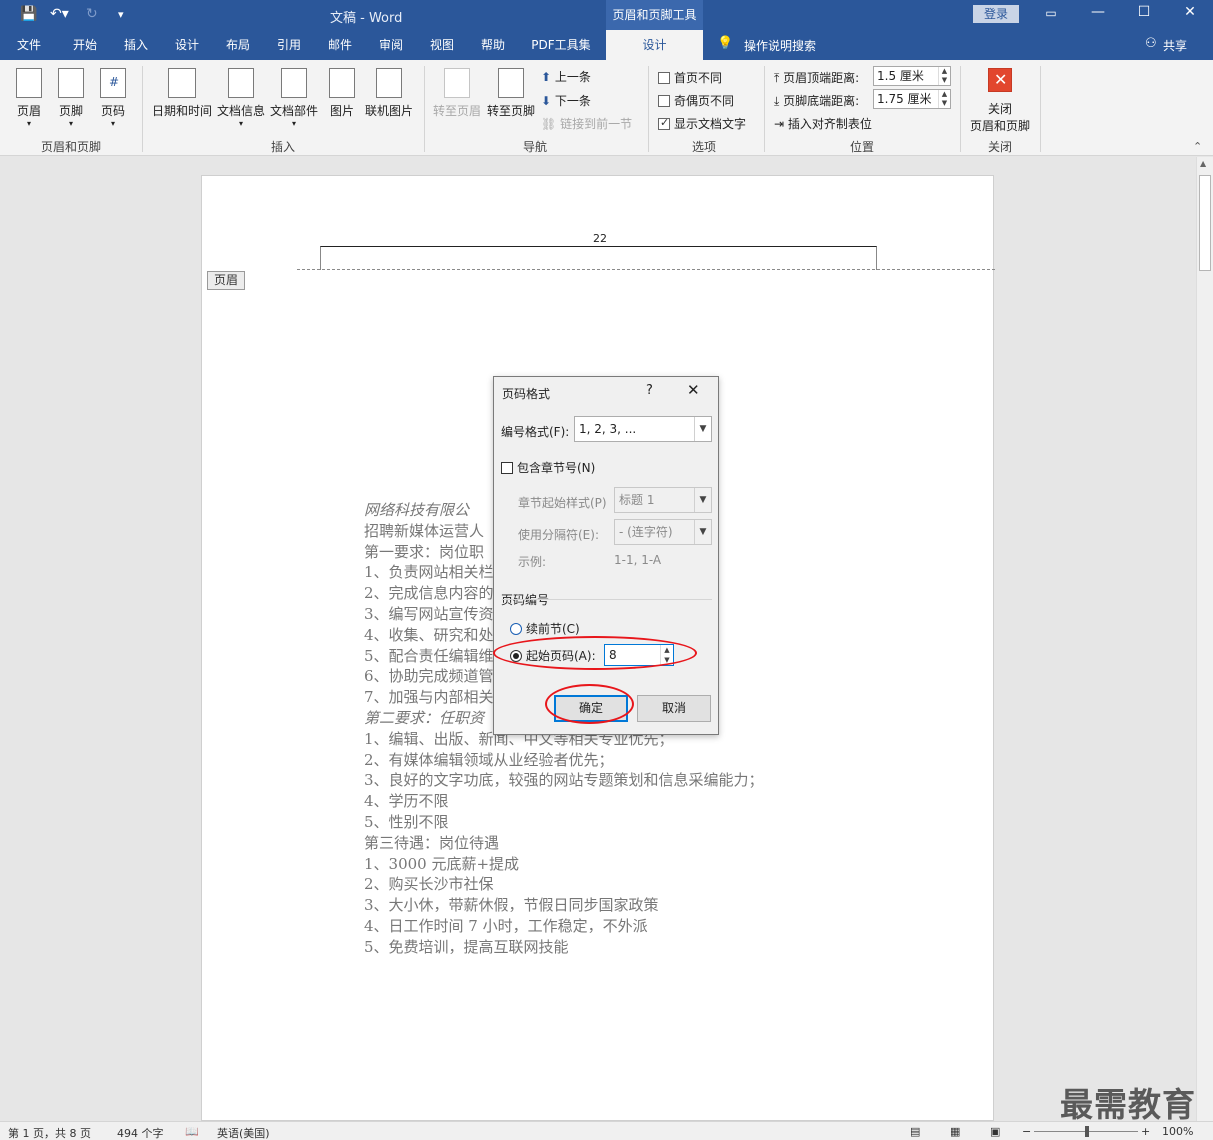 The height and width of the screenshot is (1140, 1213). What do you see at coordinates (562, 503) in the screenshot?
I see `chapter-style-label: 章节起始样式(P)` at bounding box center [562, 503].